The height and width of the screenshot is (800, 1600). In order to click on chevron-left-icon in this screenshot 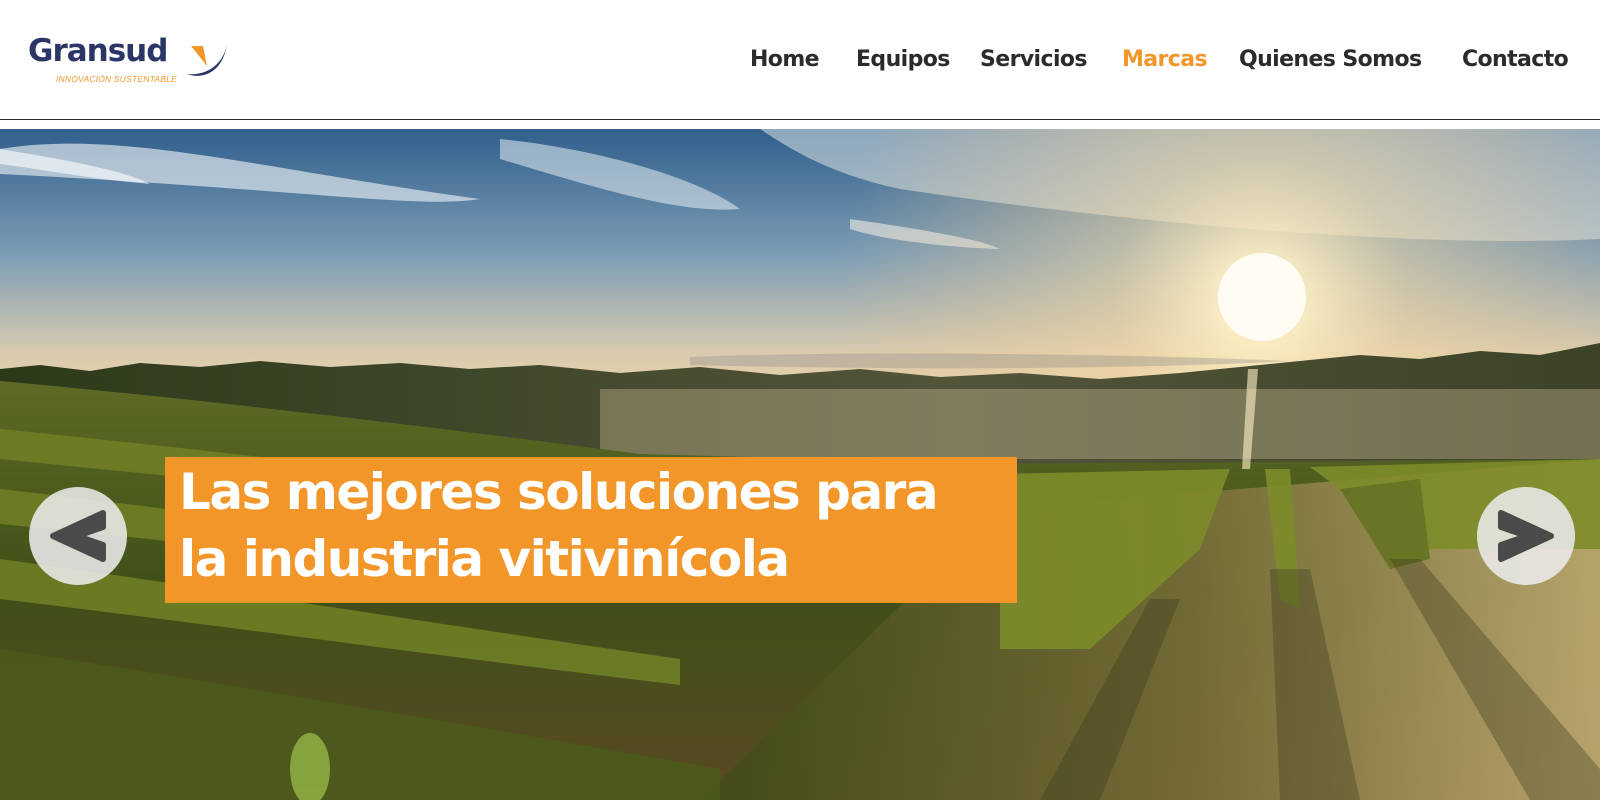, I will do `click(78, 536)`.